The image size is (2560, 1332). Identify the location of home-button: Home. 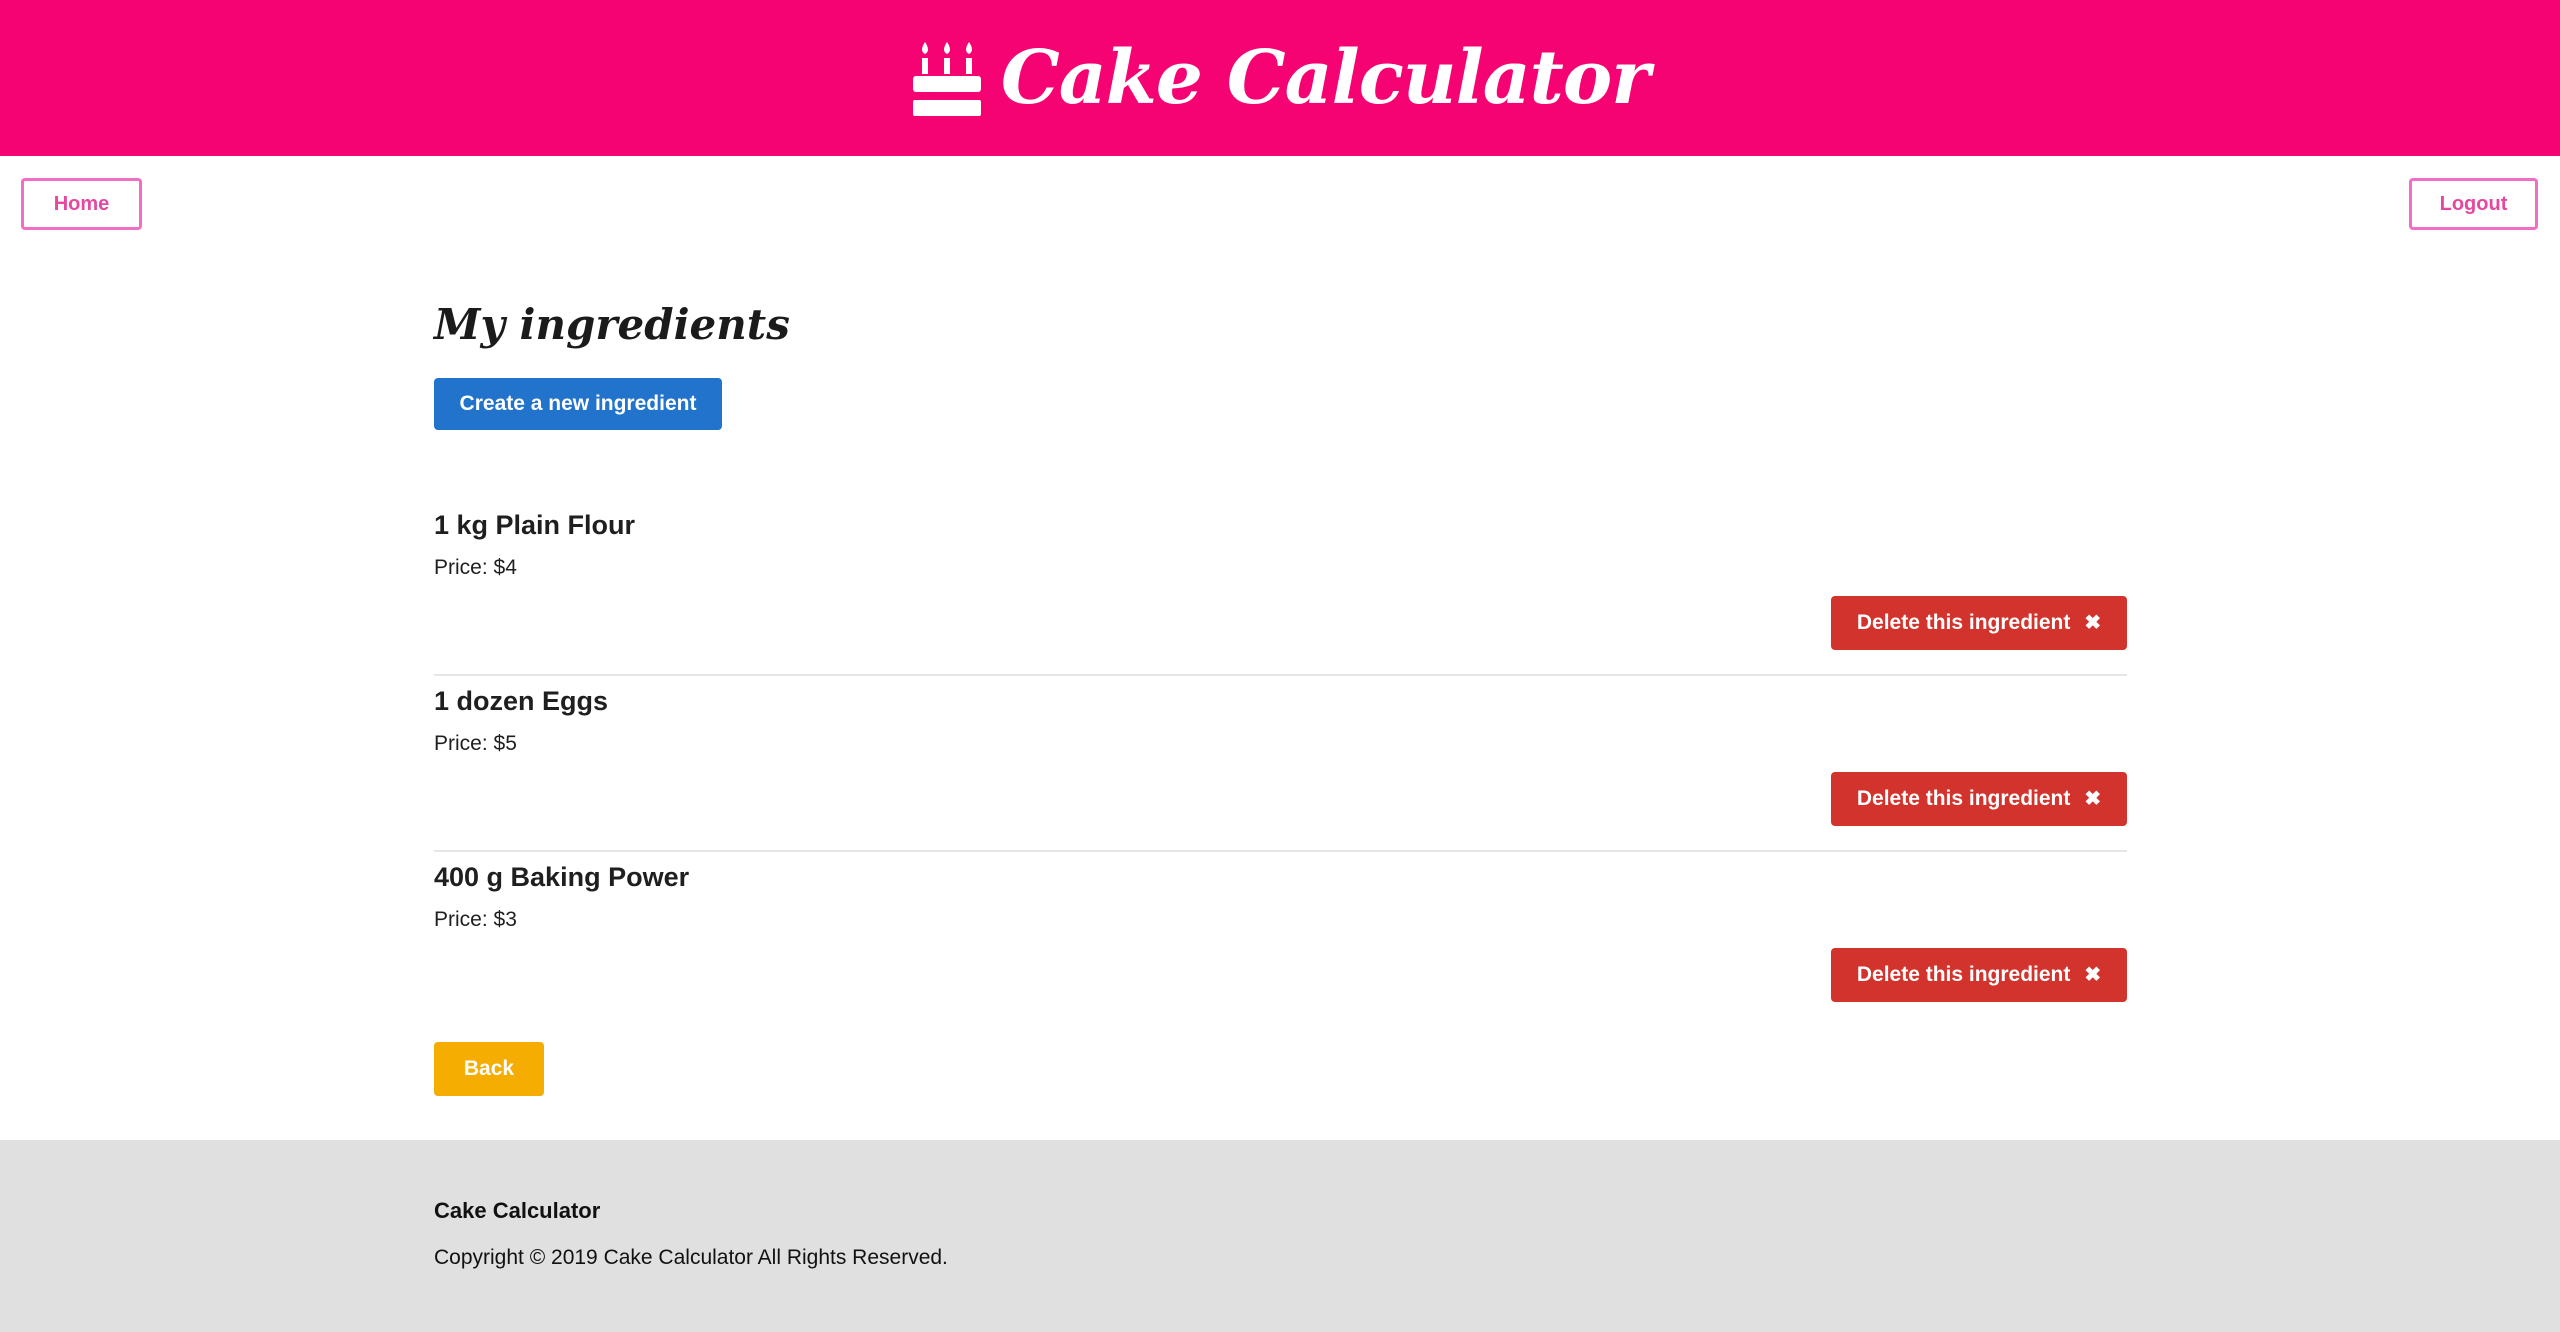
(81, 204).